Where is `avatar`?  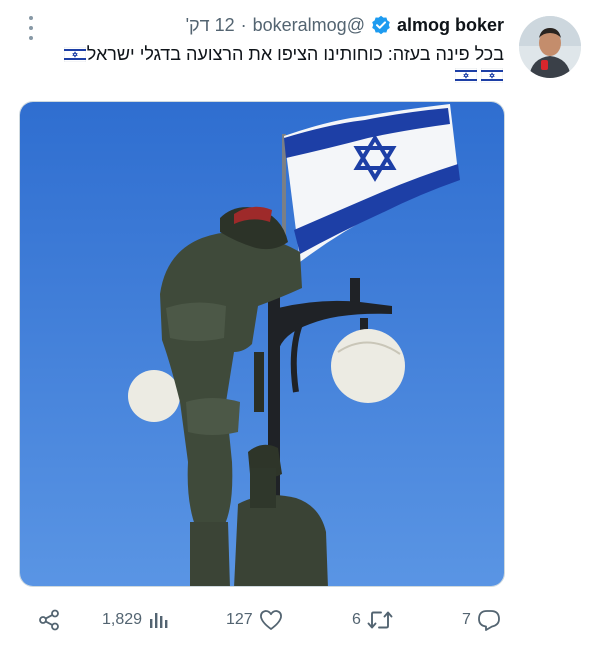 avatar is located at coordinates (550, 47).